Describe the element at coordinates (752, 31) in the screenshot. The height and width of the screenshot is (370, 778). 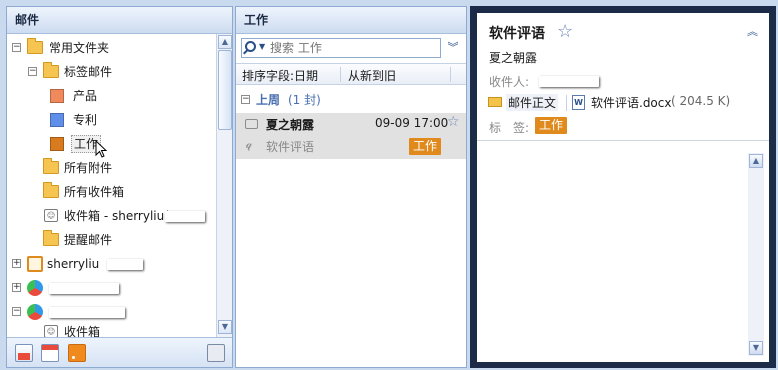
I see `double-chevron-up-icon: ︽` at that location.